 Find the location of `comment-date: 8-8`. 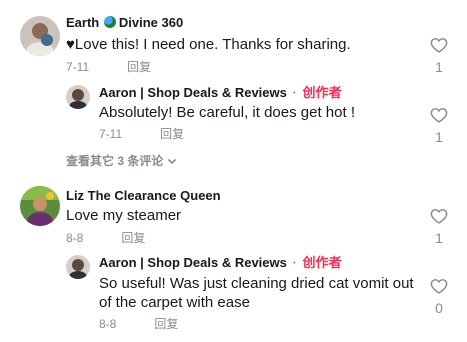

comment-date: 8-8 is located at coordinates (75, 238).